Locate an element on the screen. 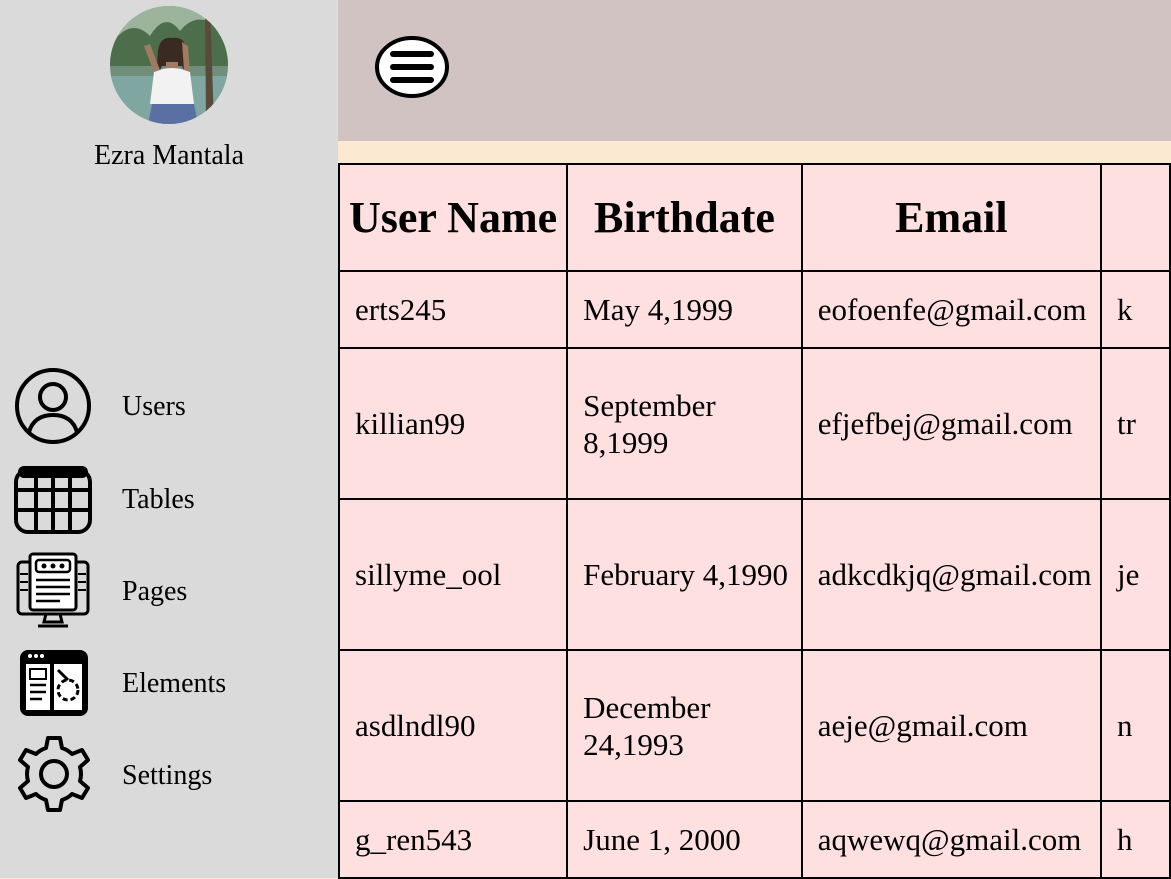 The width and height of the screenshot is (1171, 879). gear-icon is located at coordinates (54, 776).